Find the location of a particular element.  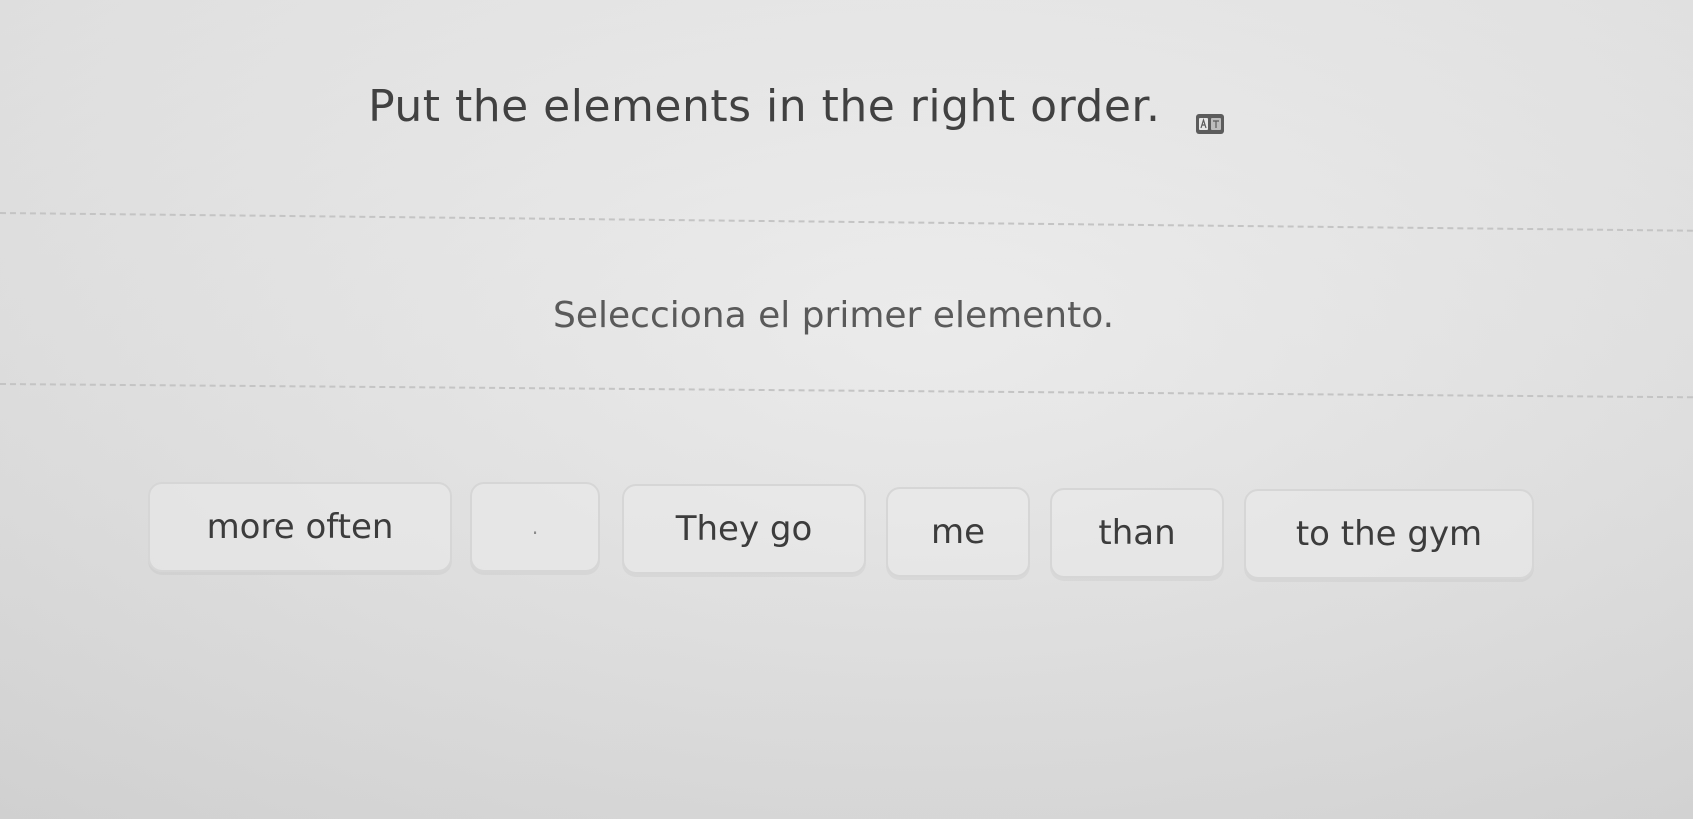

word-chip-me: me is located at coordinates (958, 532).